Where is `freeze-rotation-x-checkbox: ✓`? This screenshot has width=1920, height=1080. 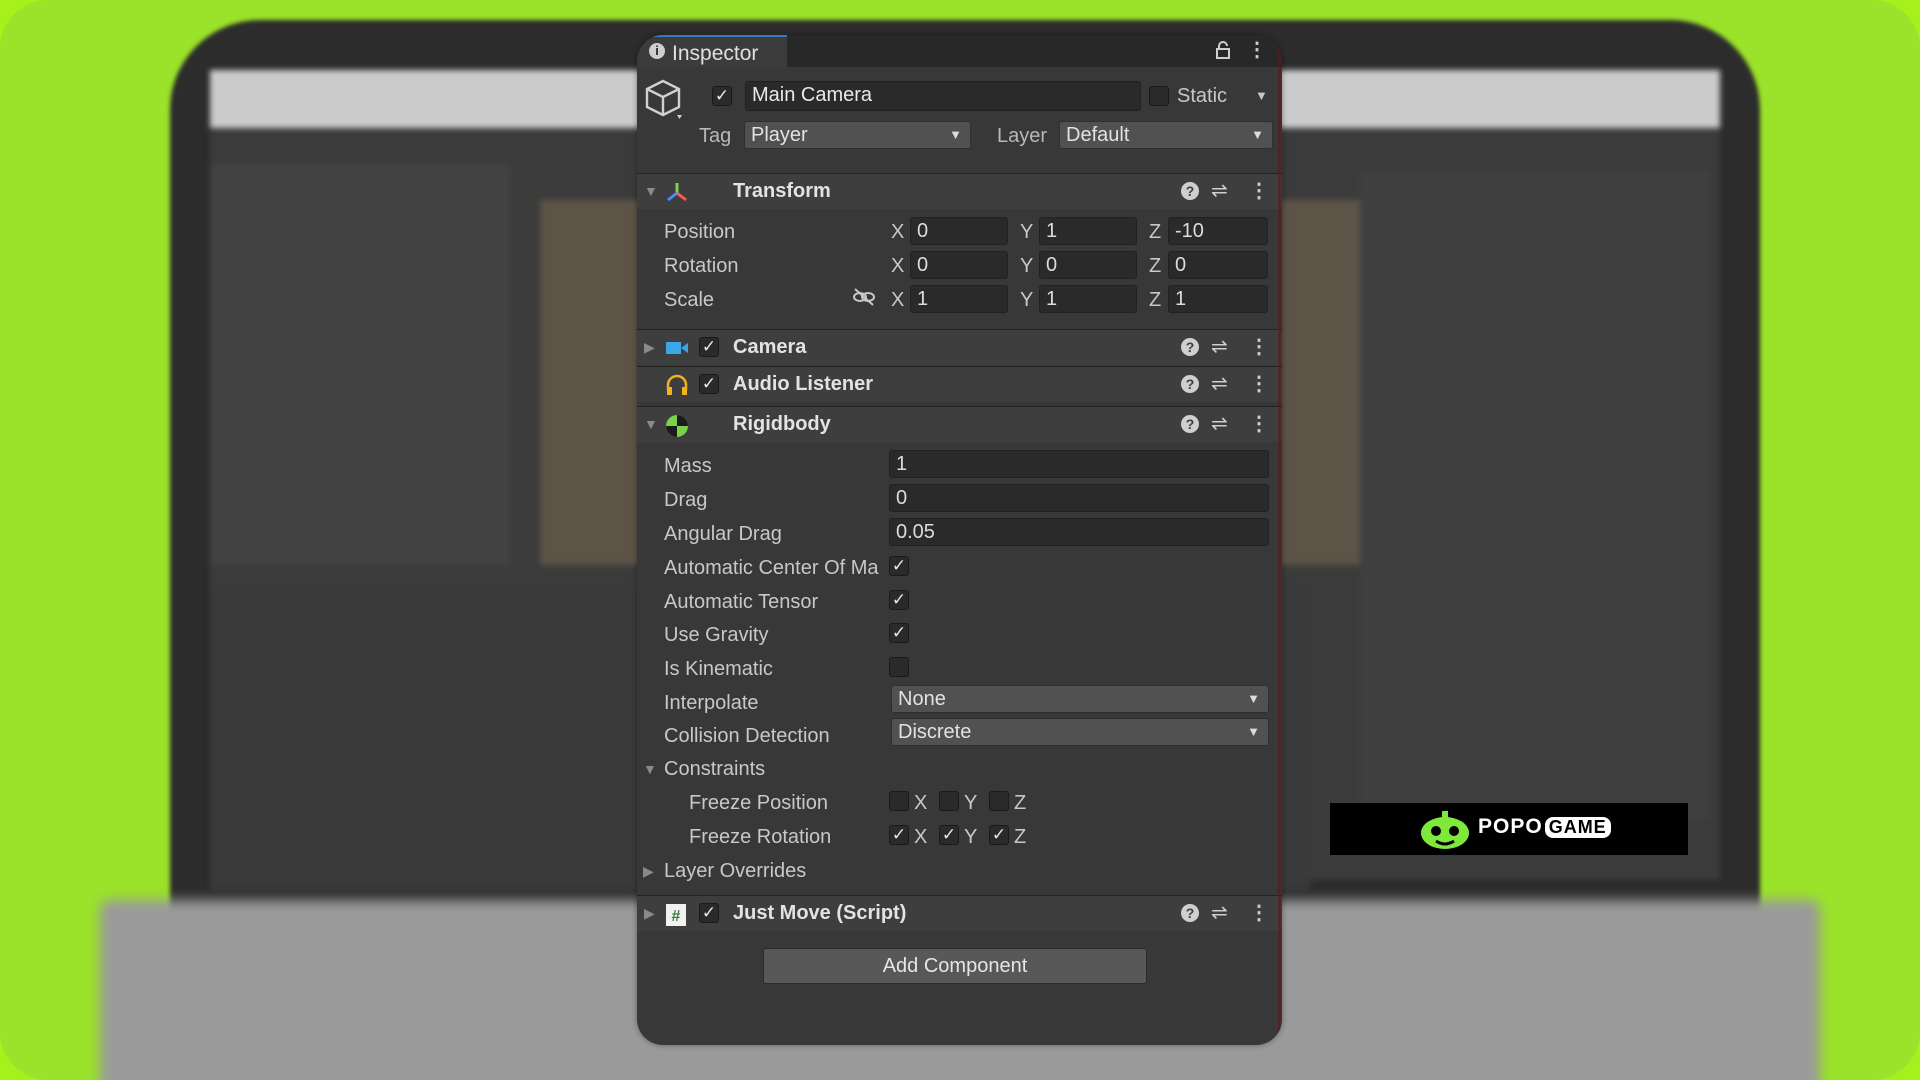 freeze-rotation-x-checkbox: ✓ is located at coordinates (899, 835).